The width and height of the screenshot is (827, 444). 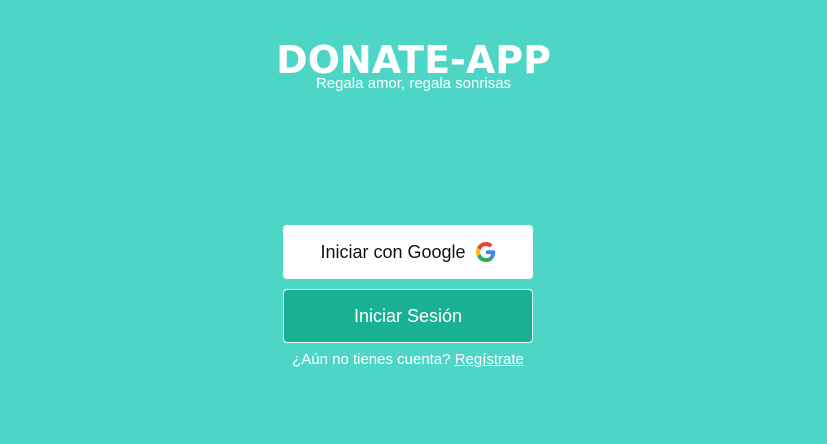 I want to click on google-signin-label: Iniciar con Google, so click(x=393, y=251).